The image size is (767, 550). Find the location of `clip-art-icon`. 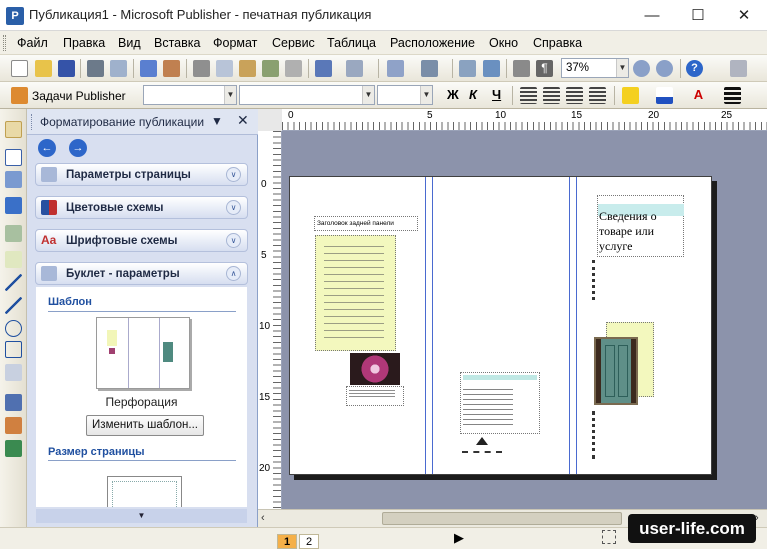

clip-art-icon is located at coordinates (13, 259).